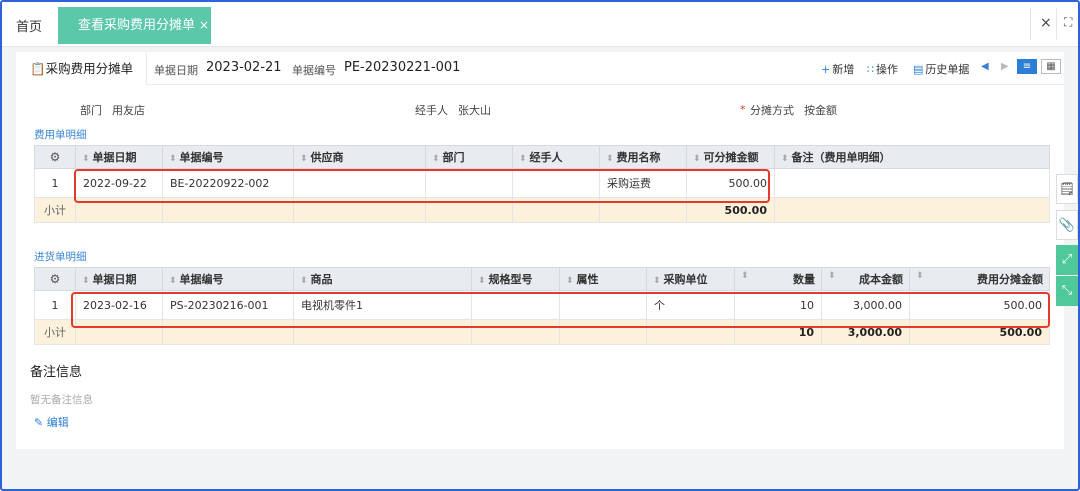  I want to click on cell-cost: 3,000.00, so click(865, 305).